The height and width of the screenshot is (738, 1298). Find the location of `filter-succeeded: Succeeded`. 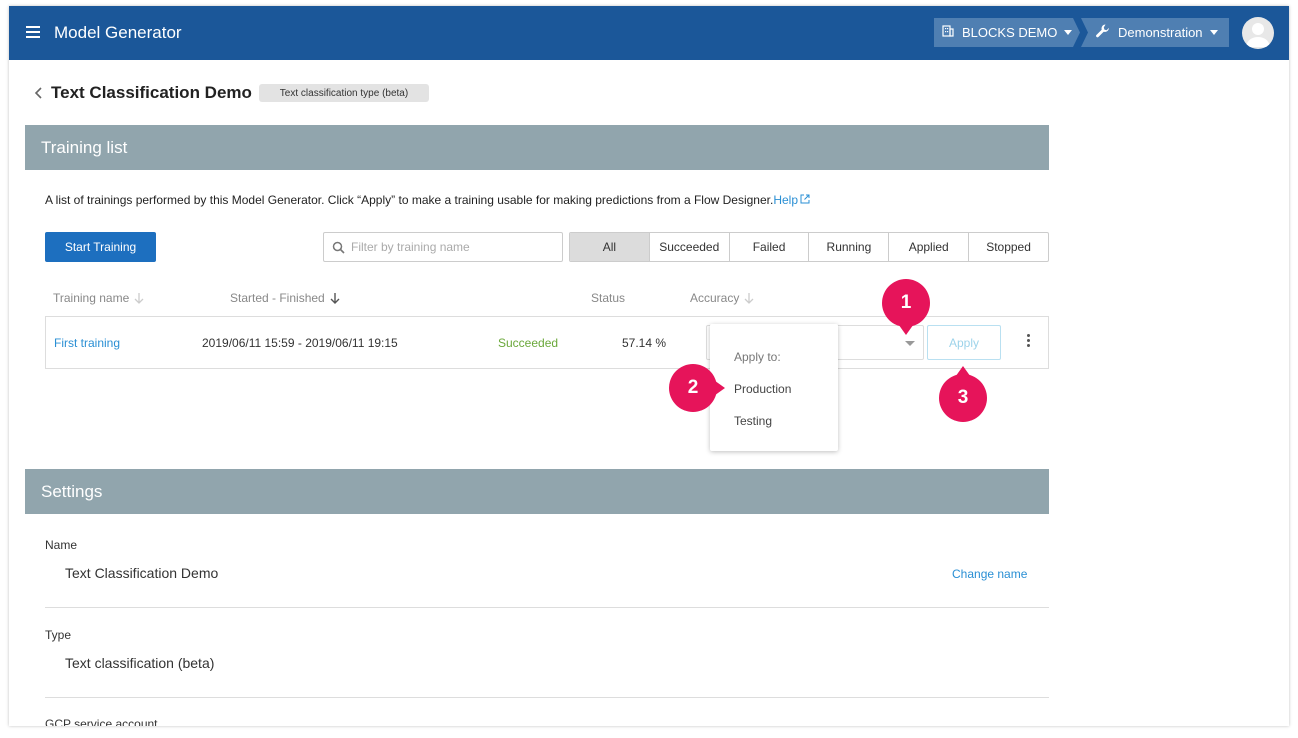

filter-succeeded: Succeeded is located at coordinates (688, 247).